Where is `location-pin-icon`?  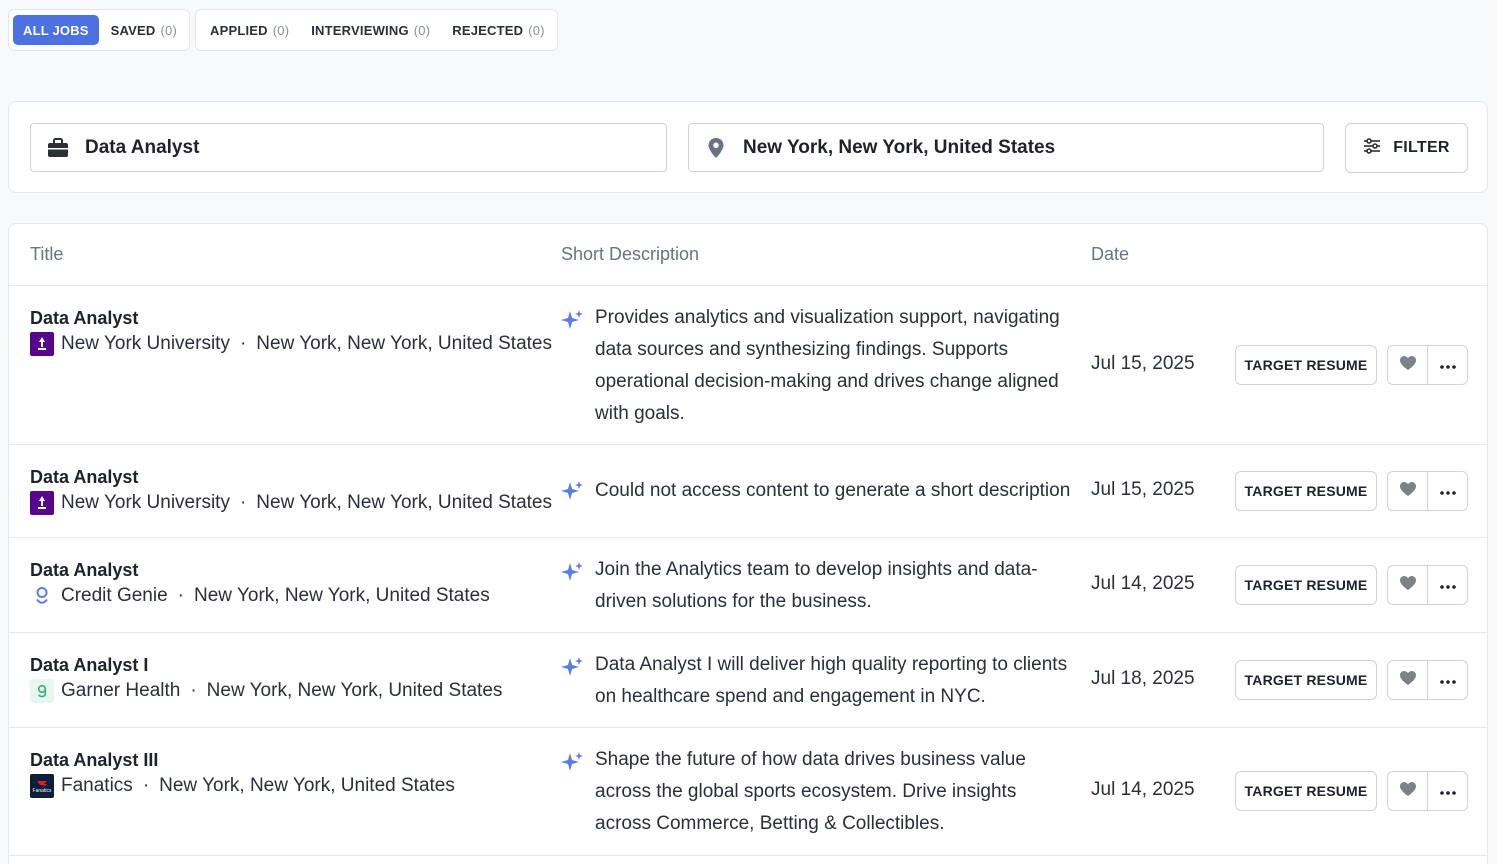 location-pin-icon is located at coordinates (716, 148).